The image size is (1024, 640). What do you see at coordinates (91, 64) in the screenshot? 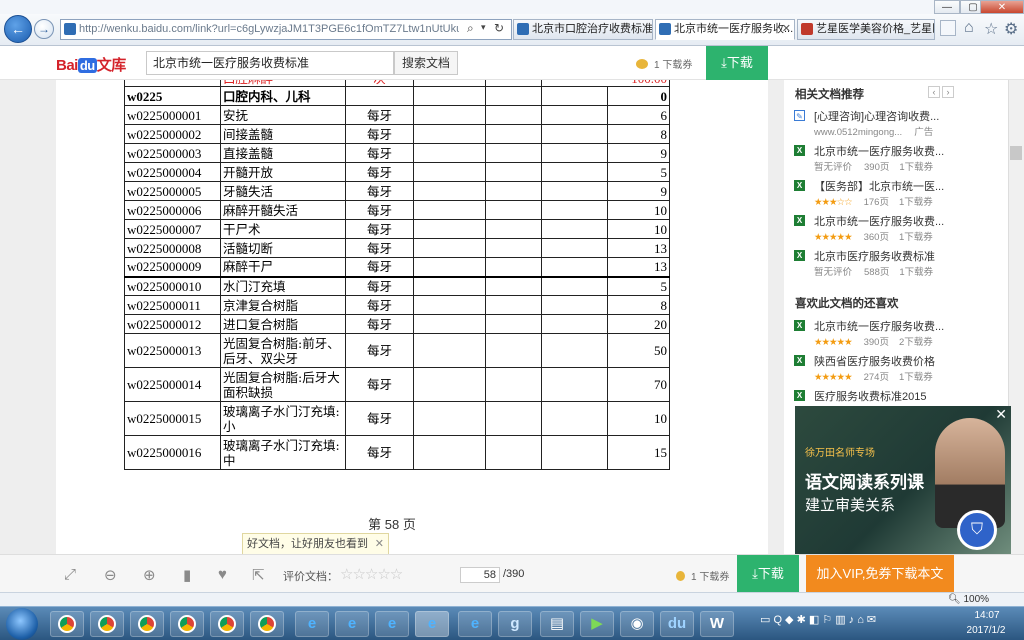
I see `baidu-wenku-logo: Bai du 文库` at bounding box center [91, 64].